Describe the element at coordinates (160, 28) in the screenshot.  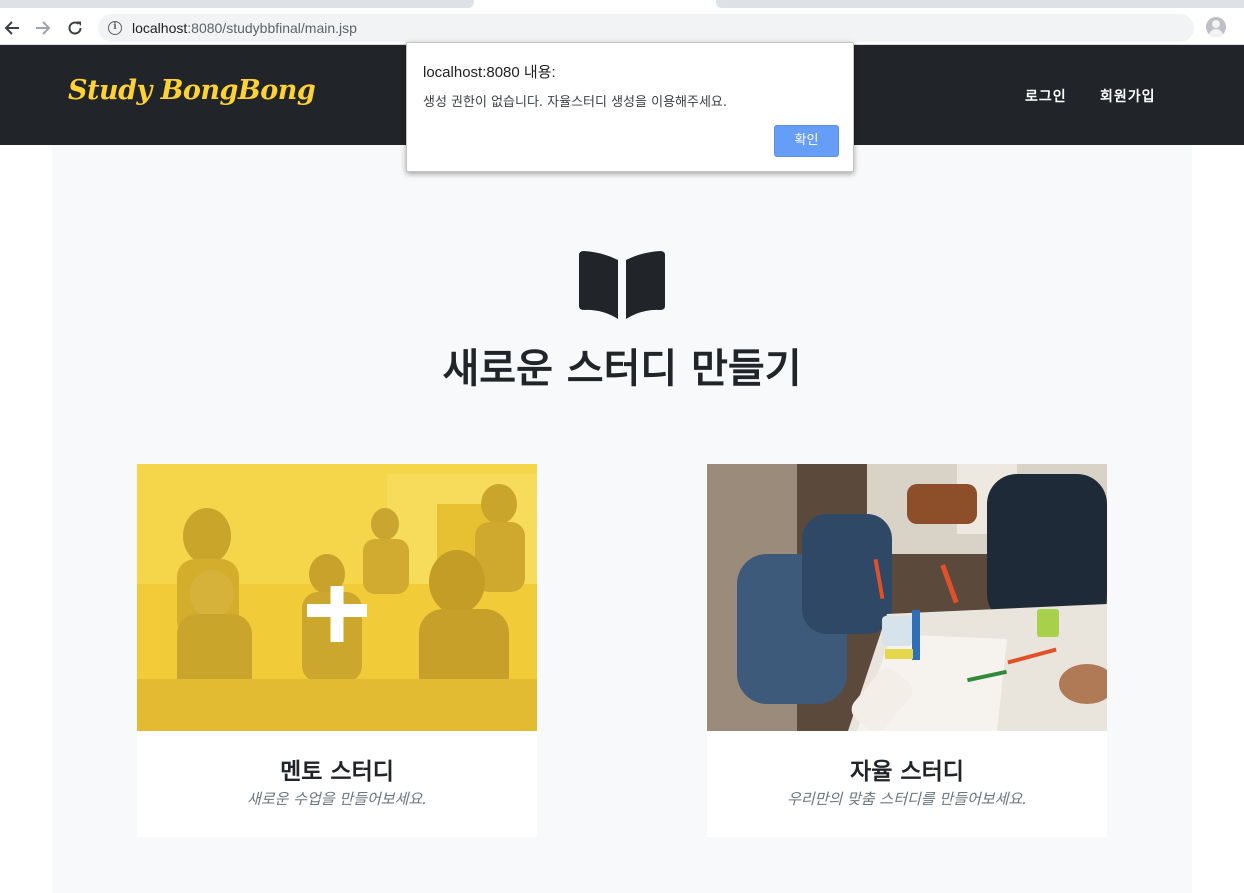
I see `url-host: localhost` at that location.